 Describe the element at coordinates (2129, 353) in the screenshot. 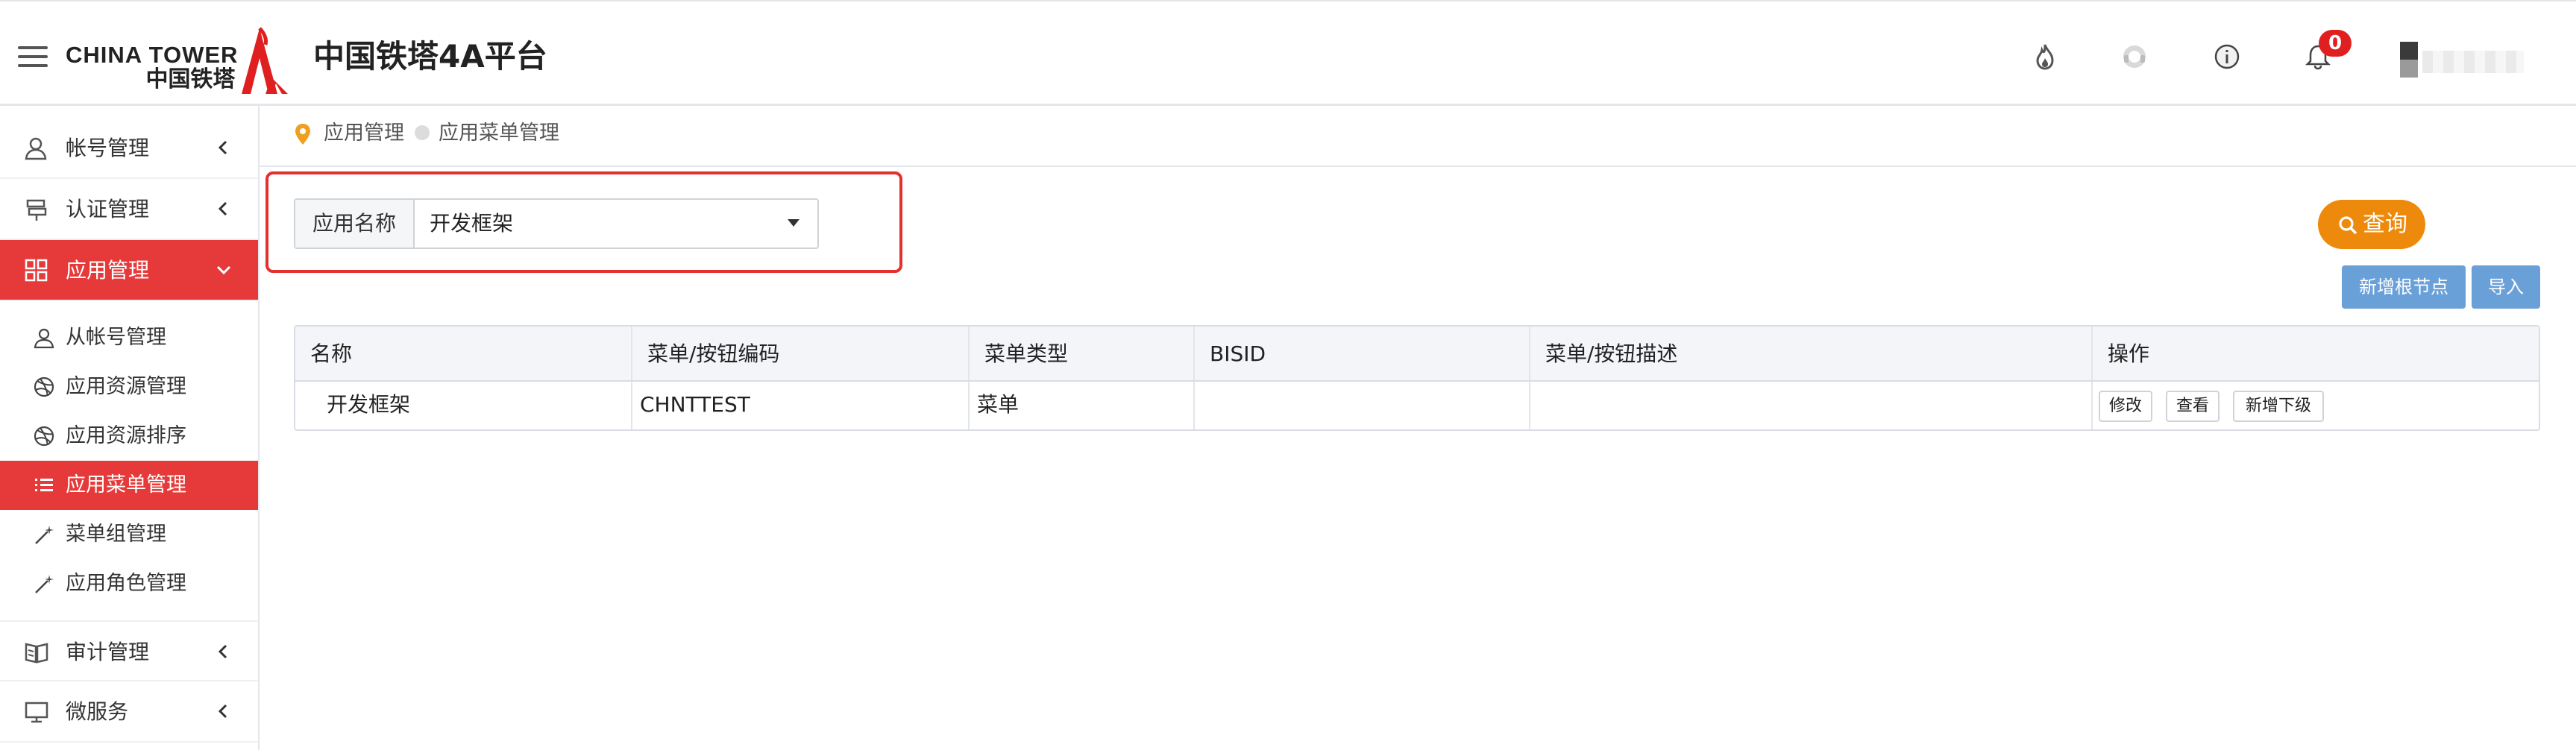

I see `column-header: 操作` at that location.